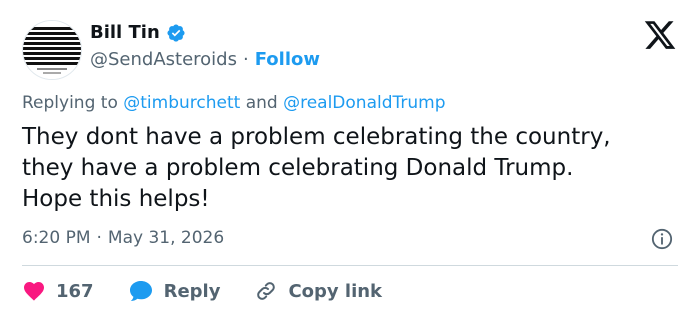 The image size is (700, 318). I want to click on actions-divider, so click(350, 265).